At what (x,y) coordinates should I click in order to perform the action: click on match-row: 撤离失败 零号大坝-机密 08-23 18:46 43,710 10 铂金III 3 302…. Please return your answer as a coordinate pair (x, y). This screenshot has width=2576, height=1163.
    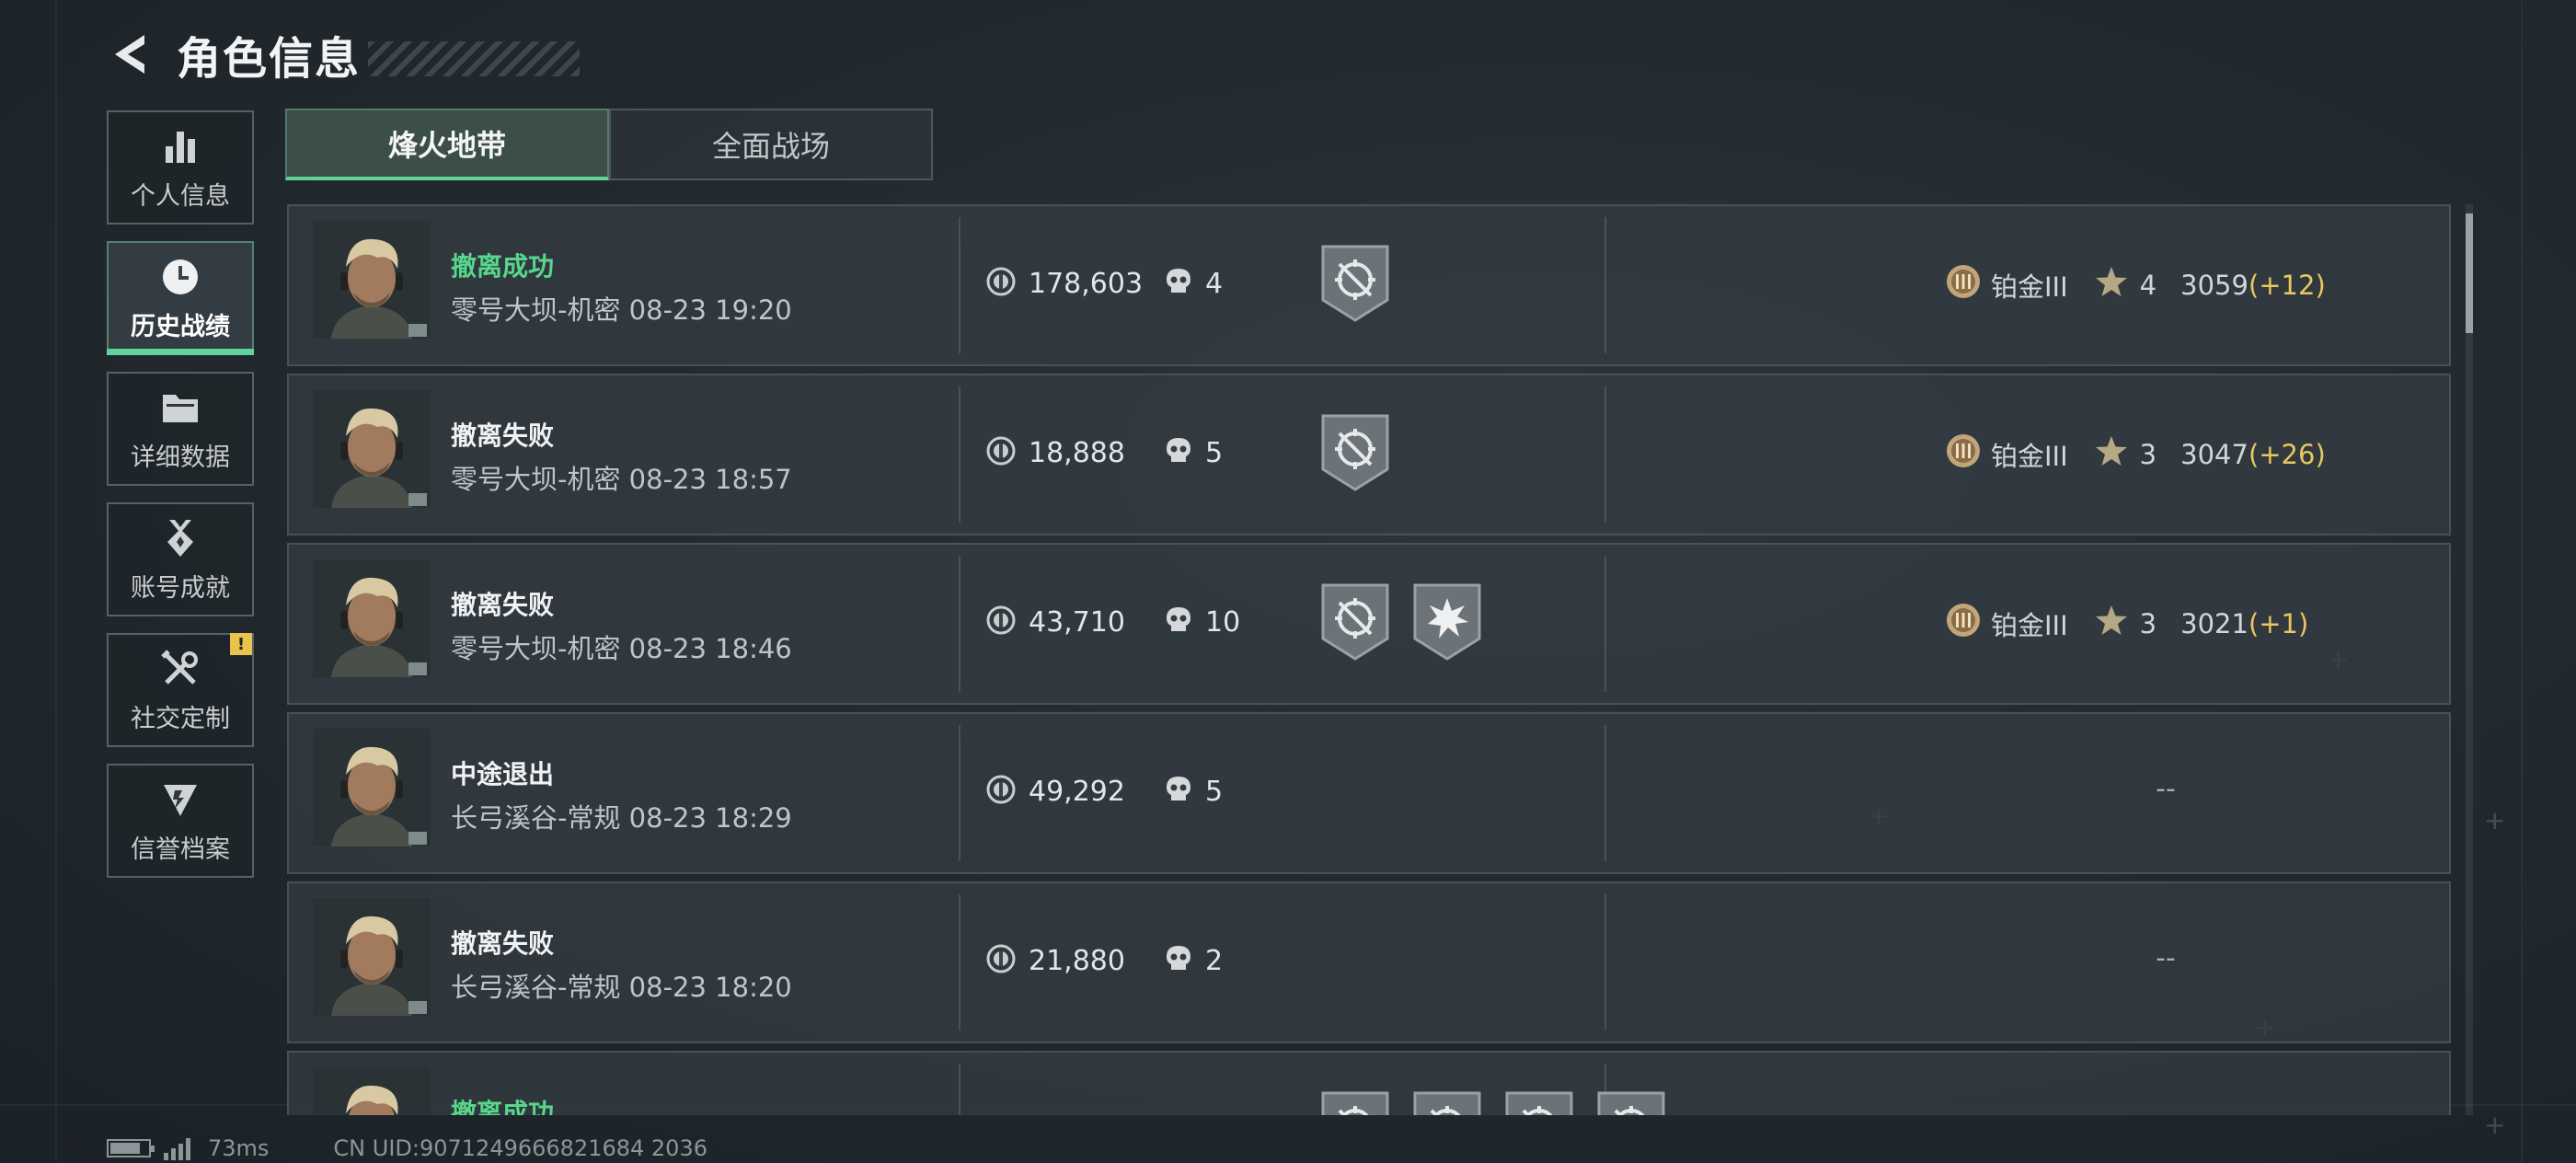
    Looking at the image, I should click on (1369, 624).